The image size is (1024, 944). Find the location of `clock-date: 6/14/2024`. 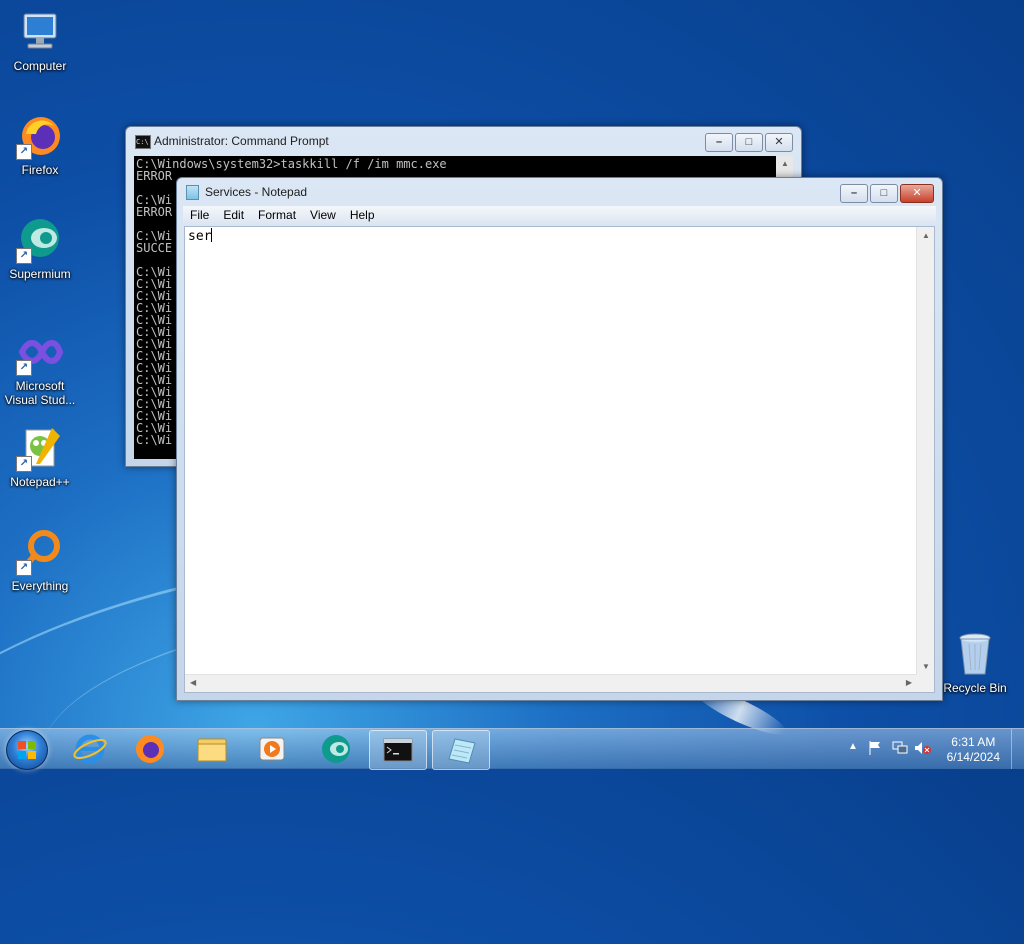

clock-date: 6/14/2024 is located at coordinates (973, 757).